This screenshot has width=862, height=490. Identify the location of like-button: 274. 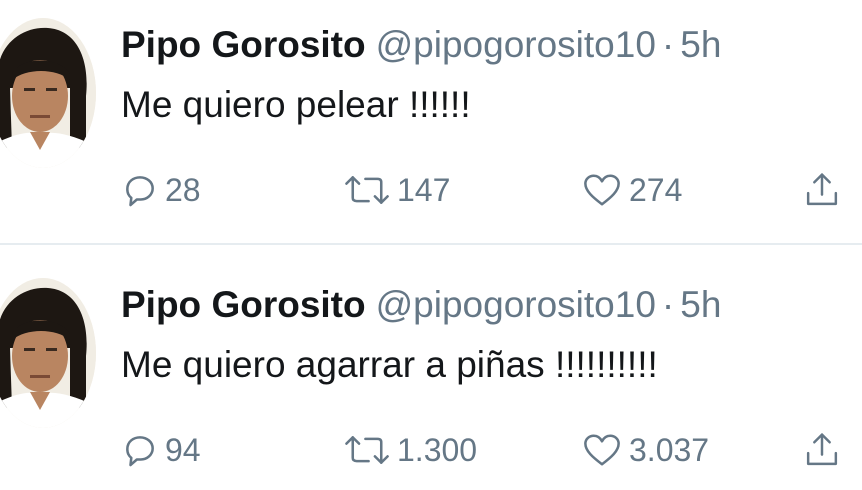
(631, 190).